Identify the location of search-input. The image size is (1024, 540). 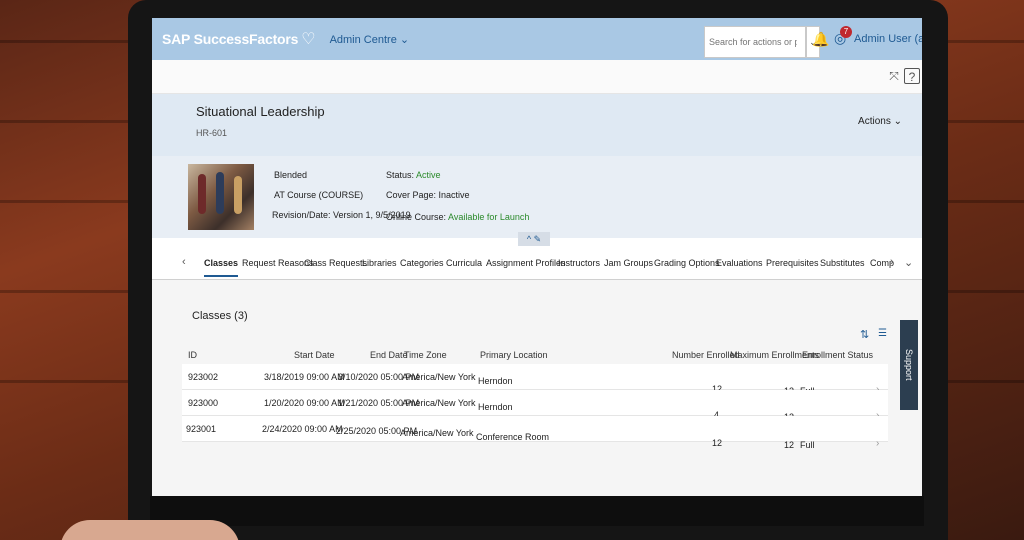
(753, 42).